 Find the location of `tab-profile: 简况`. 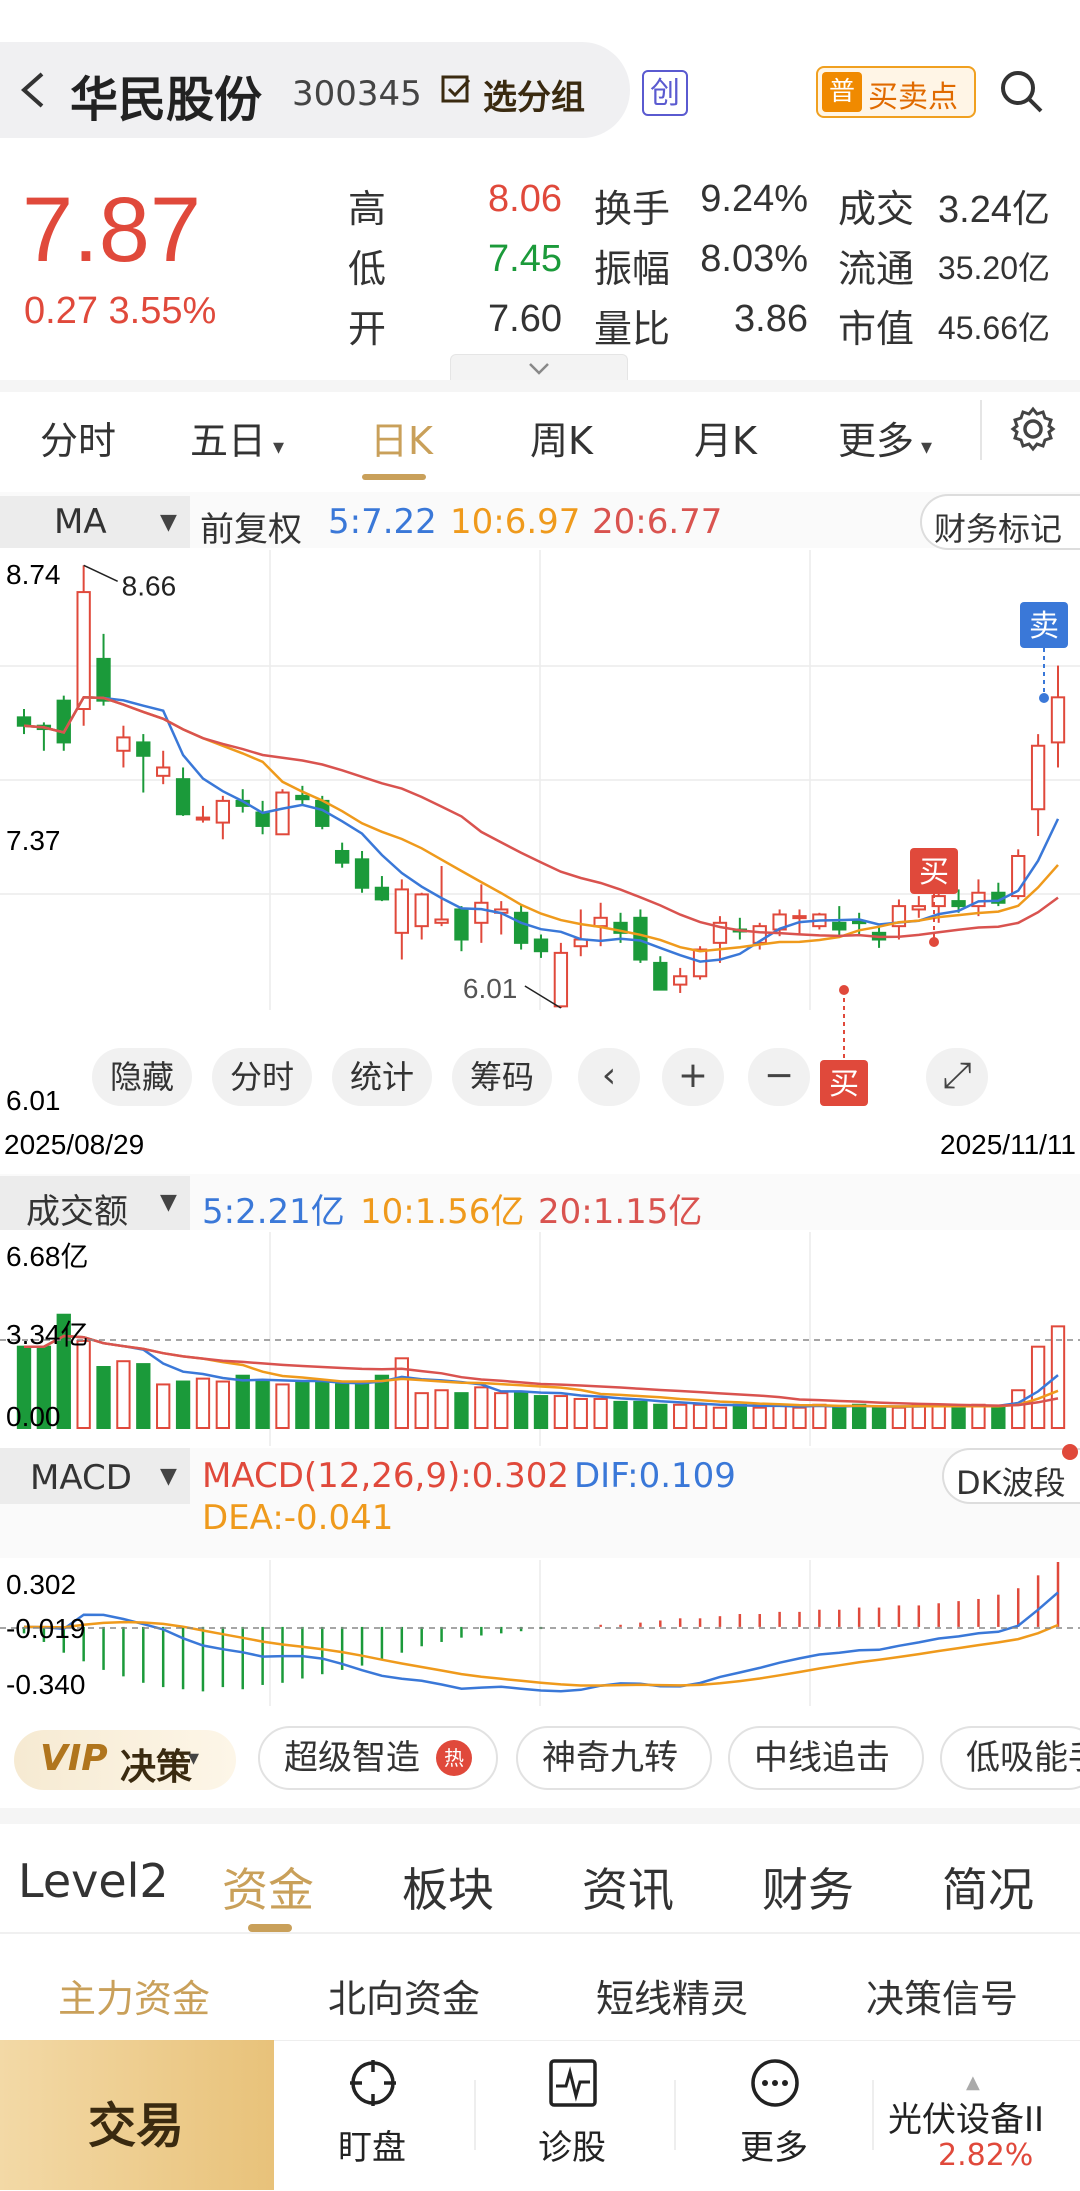

tab-profile: 简况 is located at coordinates (988, 1887).